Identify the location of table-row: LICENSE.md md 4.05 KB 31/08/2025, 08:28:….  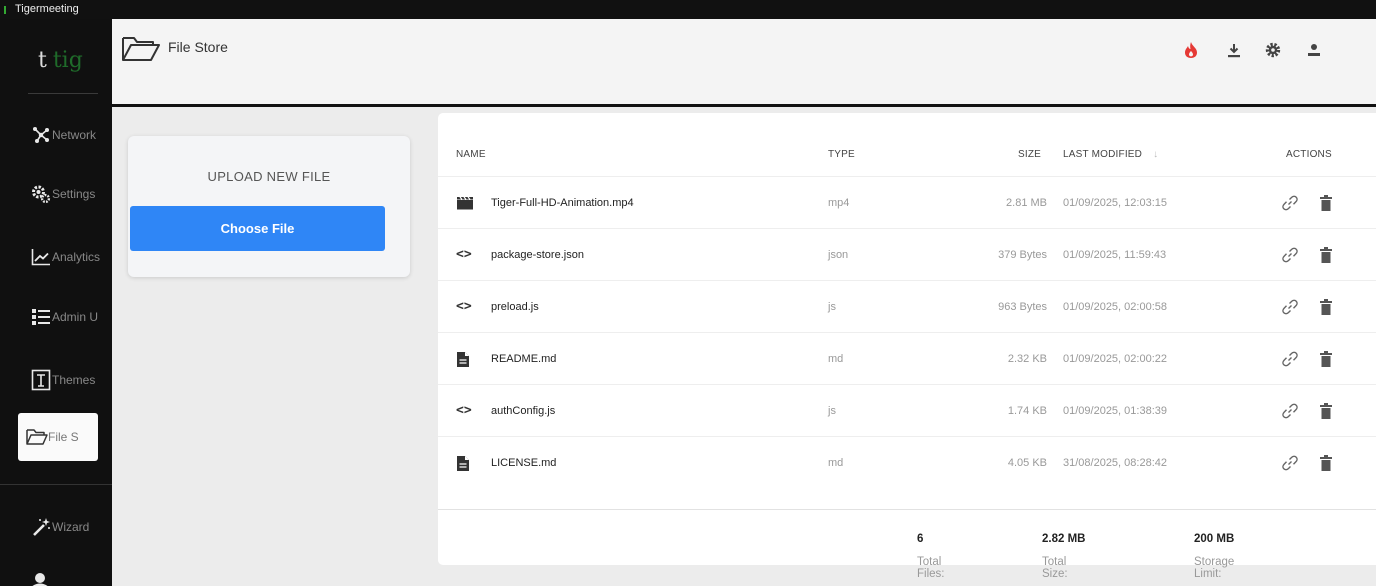
(907, 462).